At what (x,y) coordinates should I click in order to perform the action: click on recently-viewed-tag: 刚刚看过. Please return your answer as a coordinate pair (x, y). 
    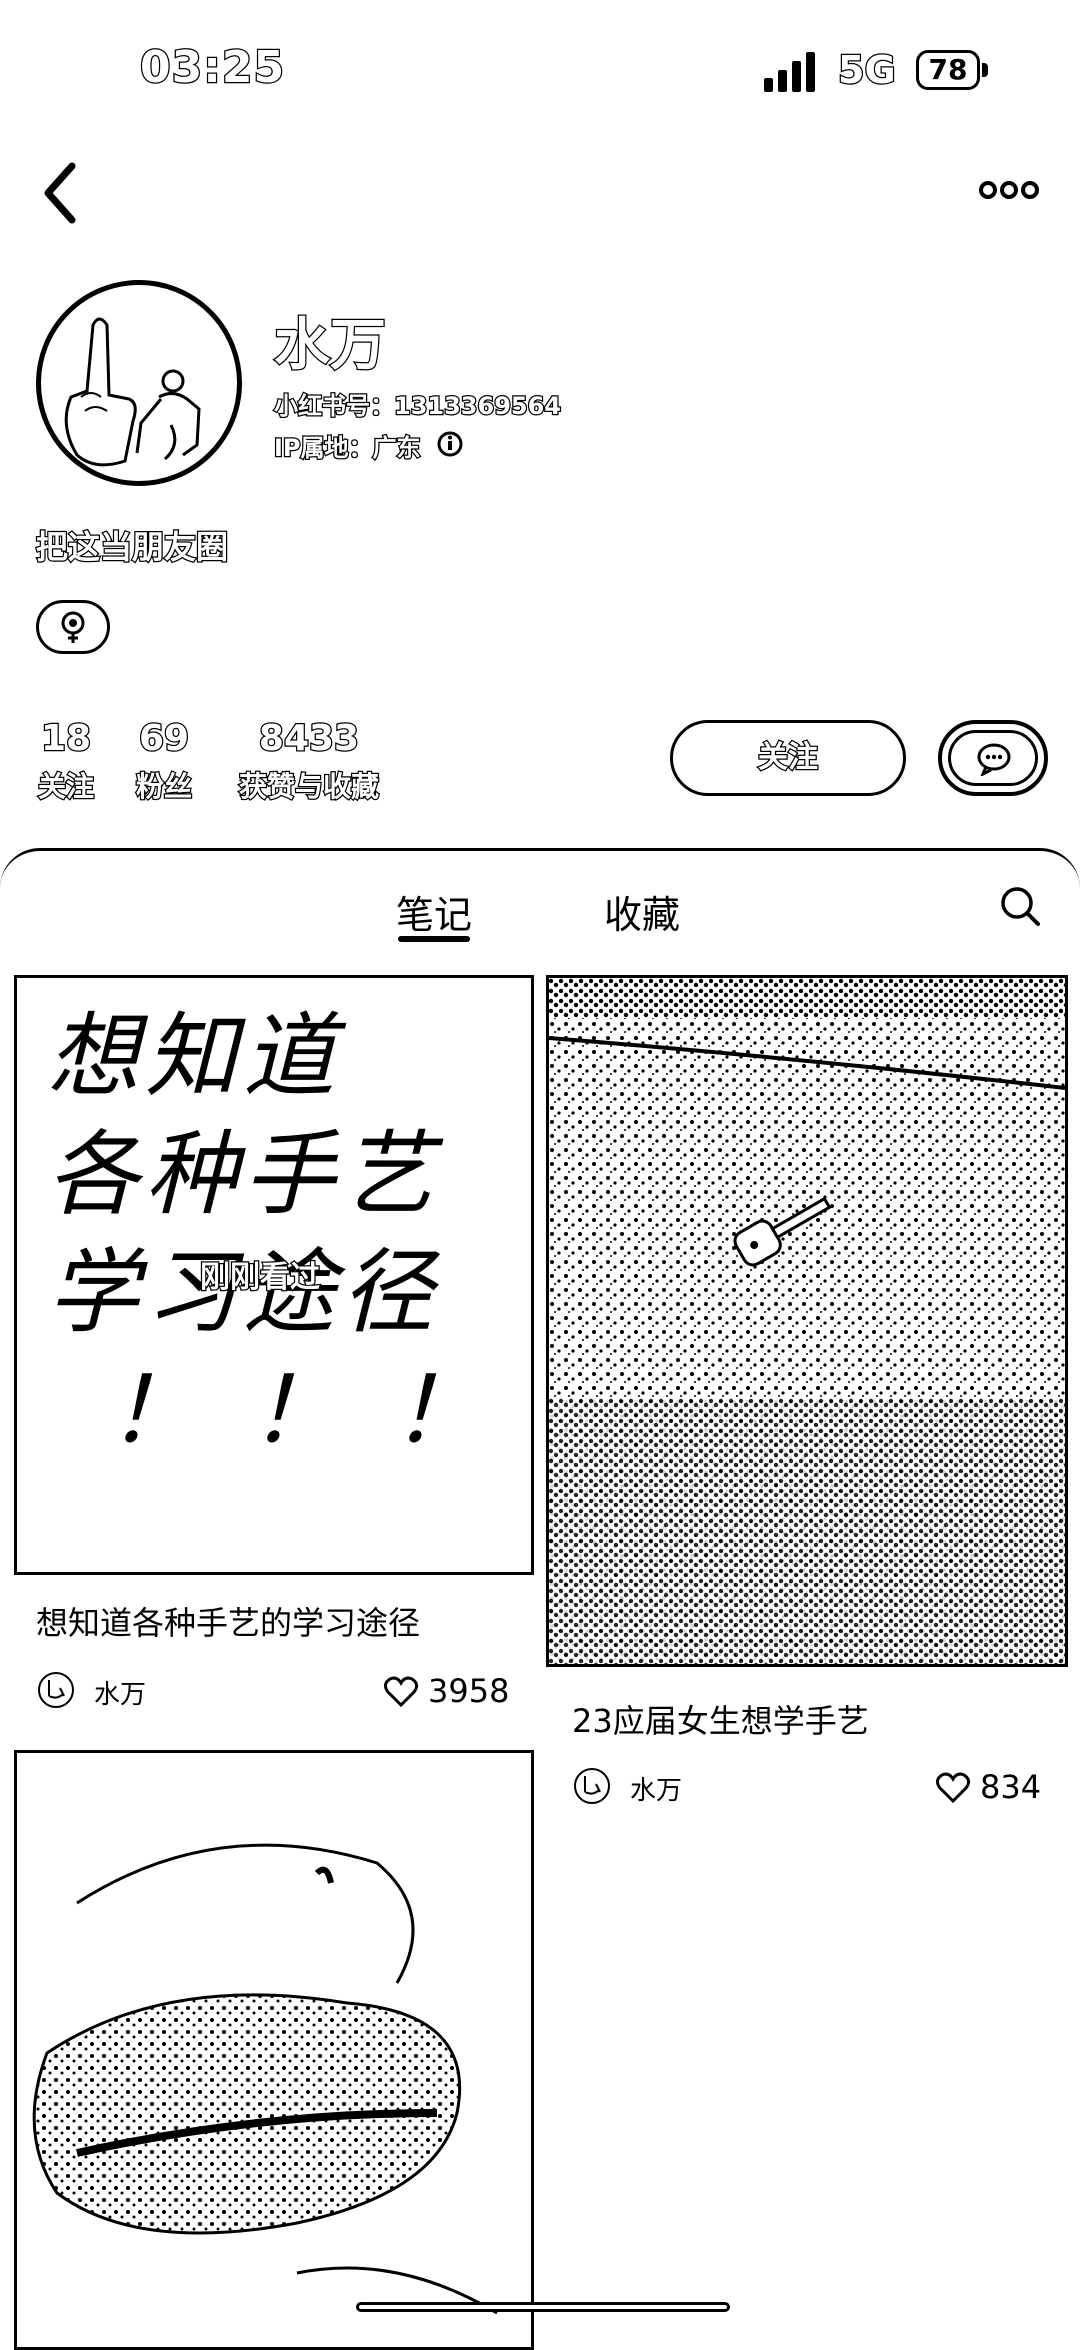
    Looking at the image, I should click on (260, 1278).